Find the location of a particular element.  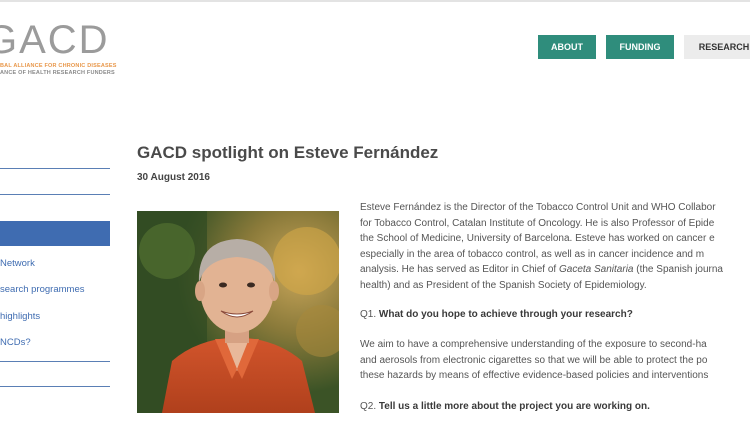

sidebar-item-network: Network is located at coordinates (17, 263).